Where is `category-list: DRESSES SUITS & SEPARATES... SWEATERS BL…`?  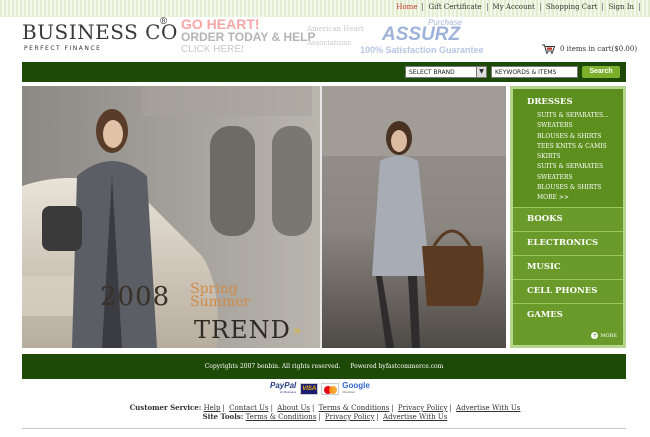
category-list: DRESSES SUITS & SEPARATES... SWEATERS BL… is located at coordinates (568, 217).